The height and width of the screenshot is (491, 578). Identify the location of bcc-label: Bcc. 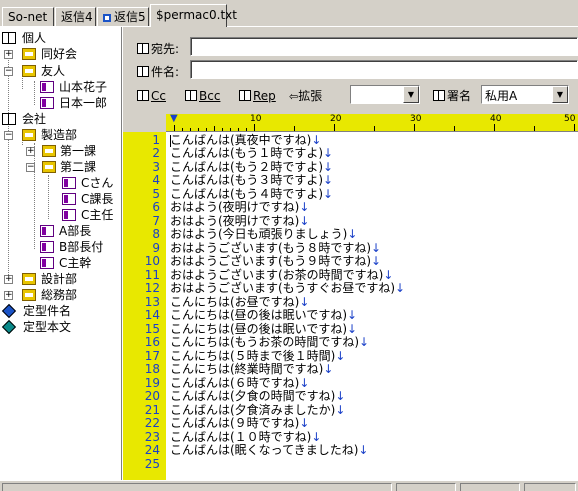
(210, 96).